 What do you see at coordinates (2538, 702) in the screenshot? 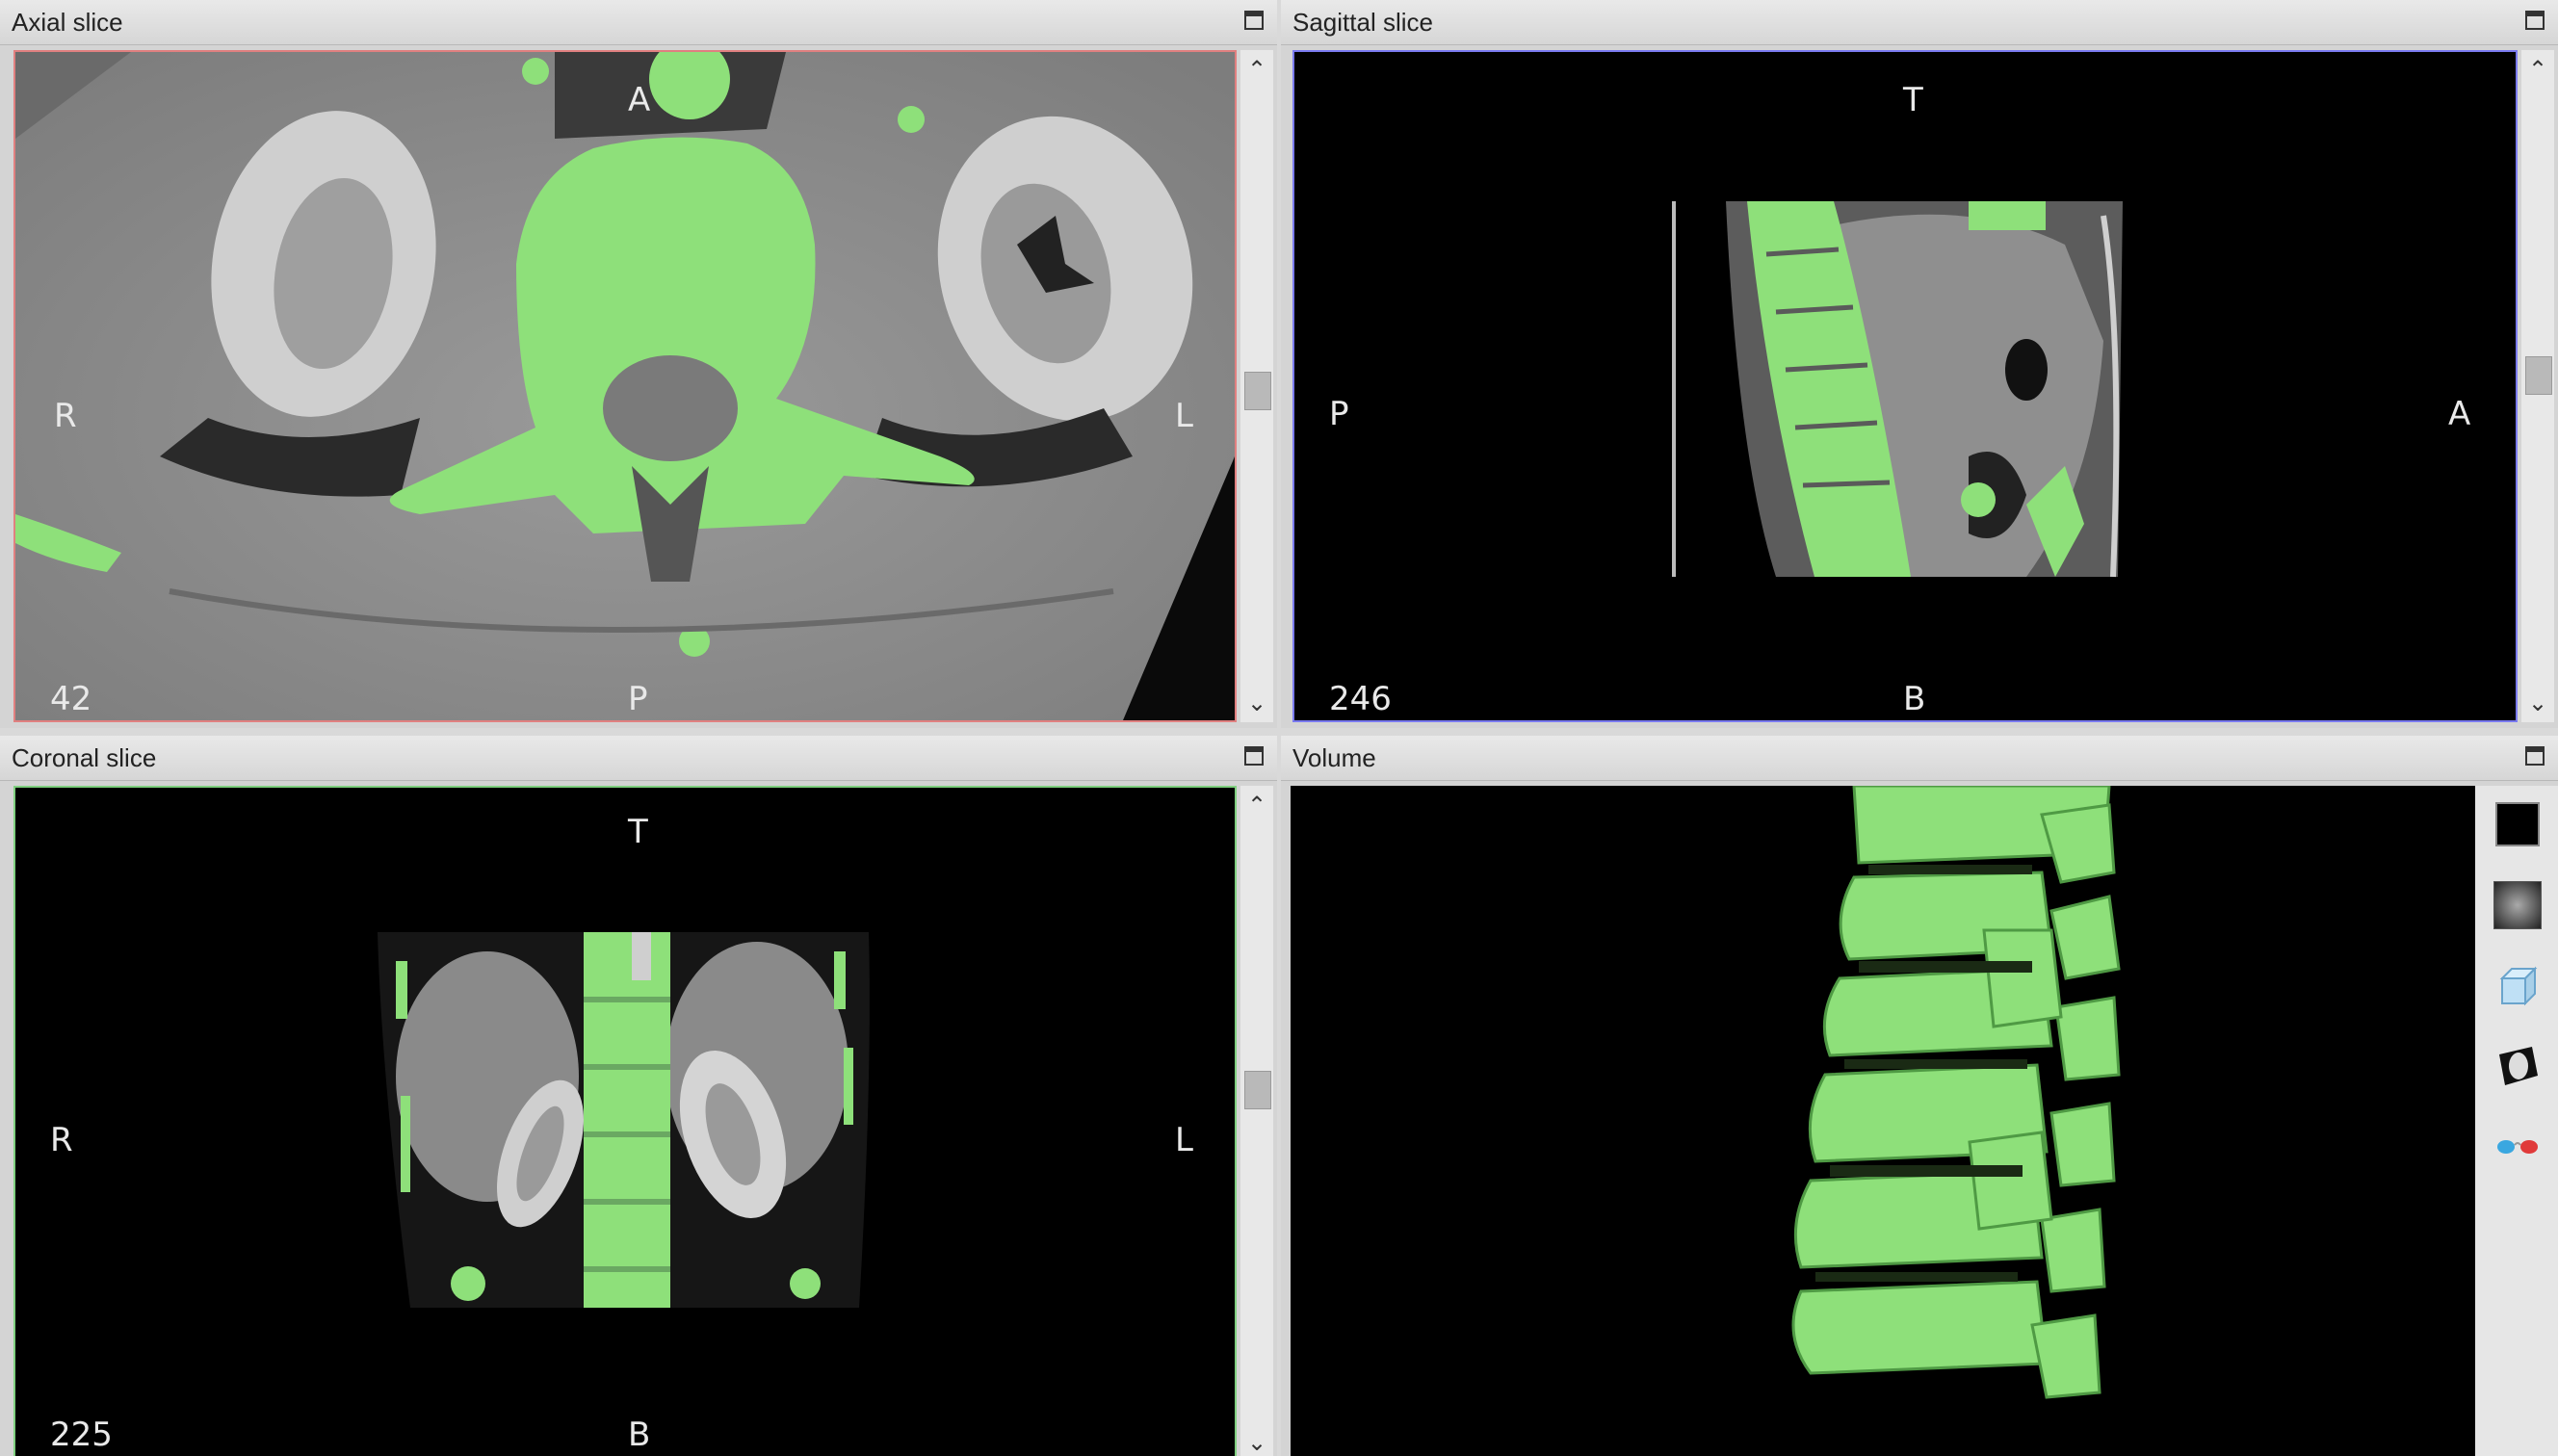
I see `sagittal-scroll-down-icon: ⌄` at bounding box center [2538, 702].